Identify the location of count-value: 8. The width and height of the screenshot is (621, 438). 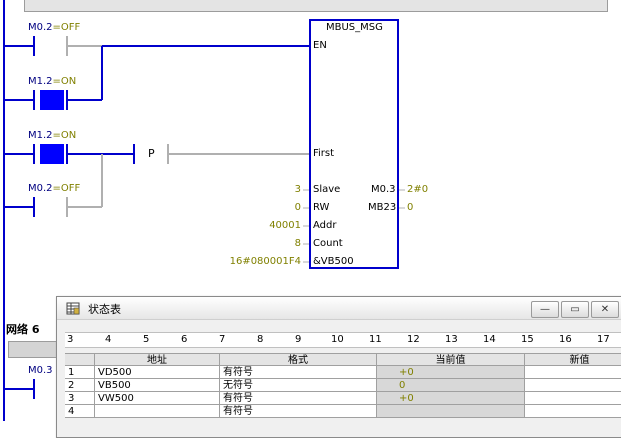
(297, 243).